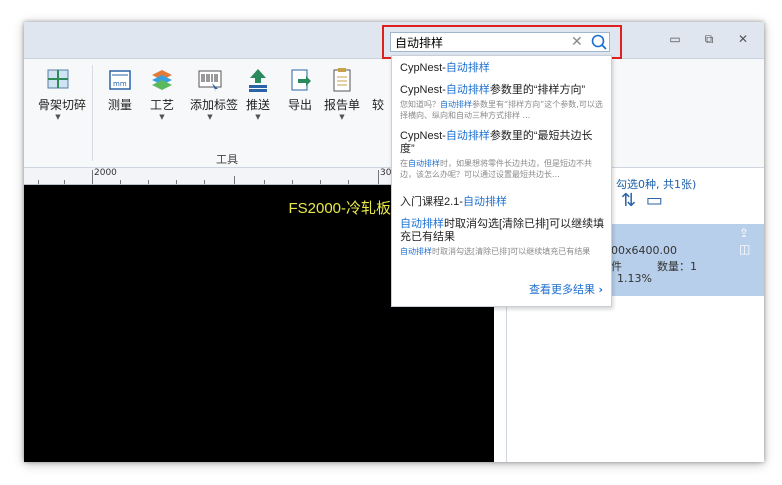  What do you see at coordinates (300, 80) in the screenshot?
I see `export-icon` at bounding box center [300, 80].